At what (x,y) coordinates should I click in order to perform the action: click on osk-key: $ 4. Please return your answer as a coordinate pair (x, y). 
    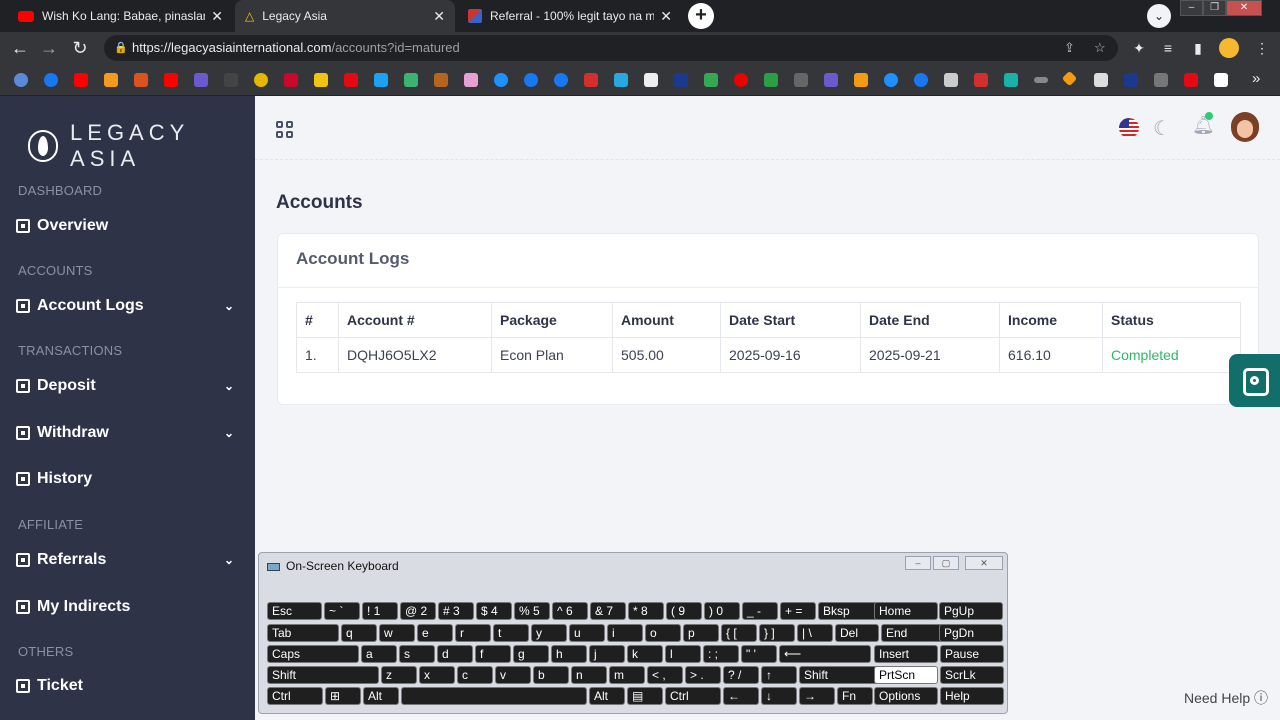
    Looking at the image, I should click on (494, 611).